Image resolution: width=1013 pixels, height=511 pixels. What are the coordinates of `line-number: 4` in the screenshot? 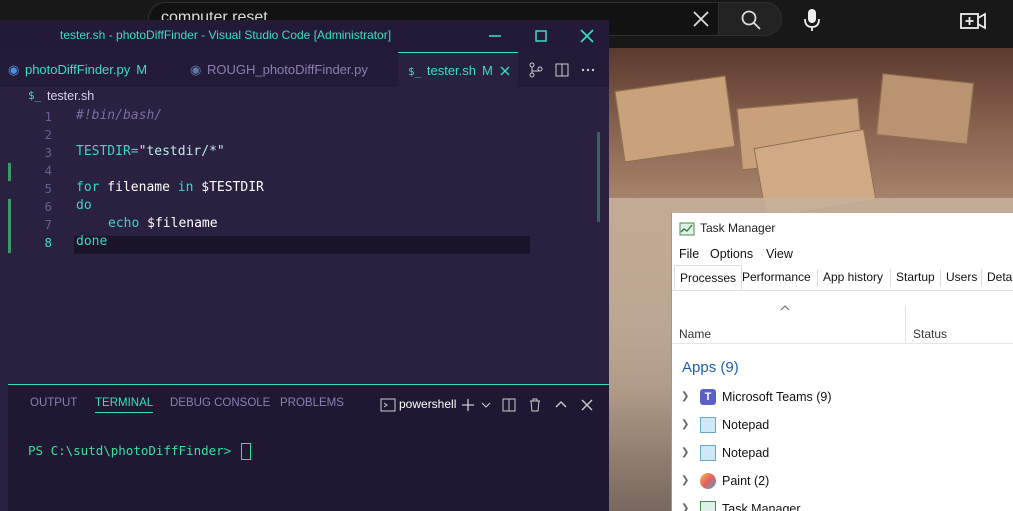 It's located at (48, 170).